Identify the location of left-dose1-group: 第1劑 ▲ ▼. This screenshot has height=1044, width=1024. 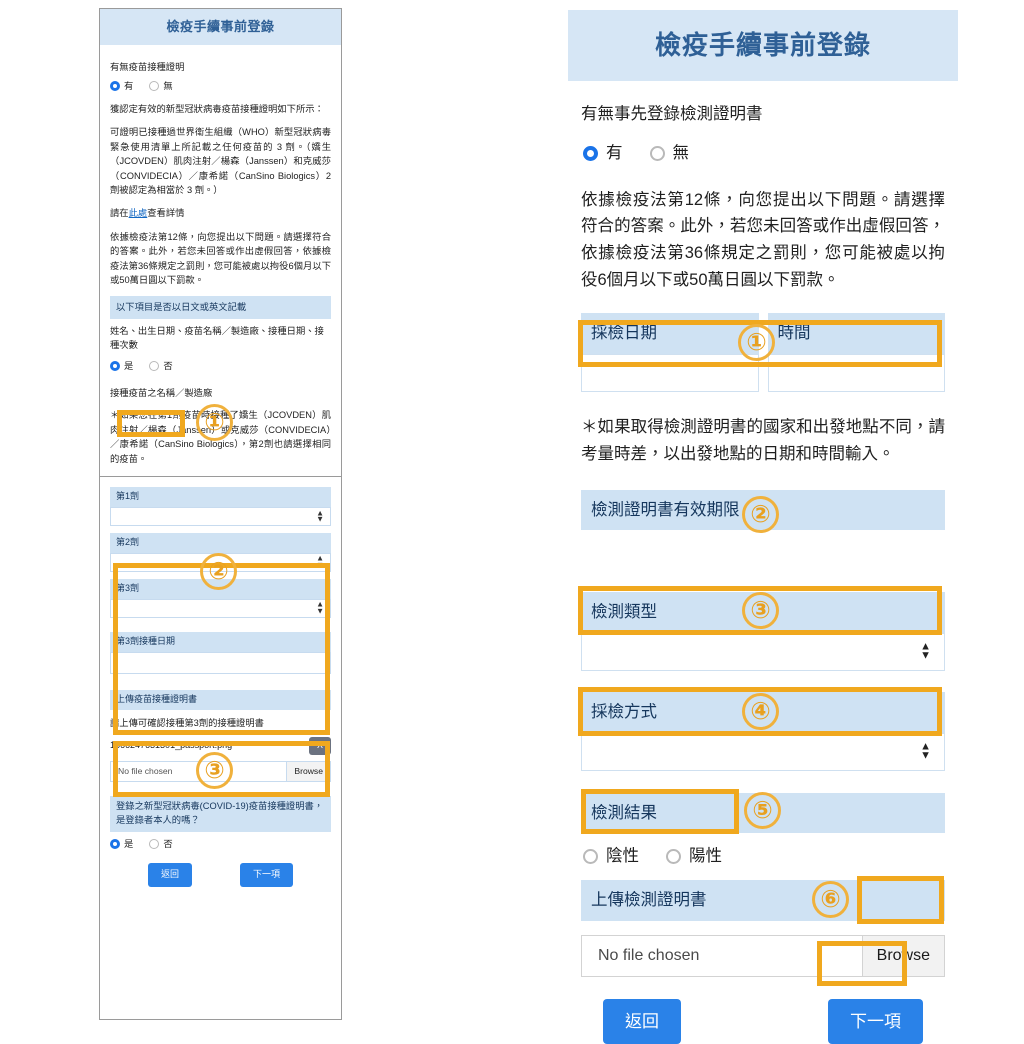
(220, 507).